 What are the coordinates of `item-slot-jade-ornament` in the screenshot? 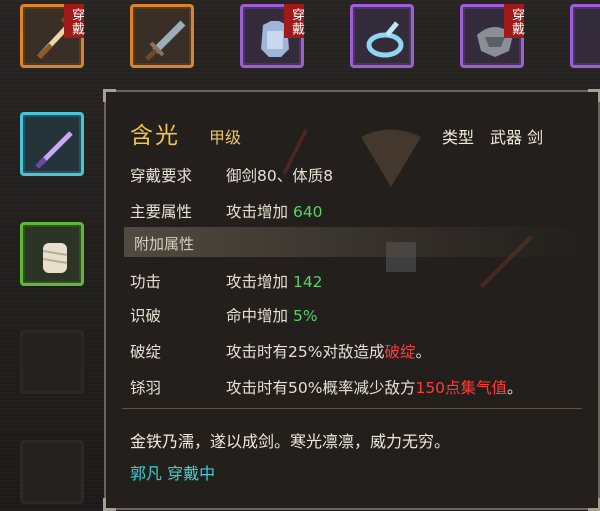 It's located at (382, 36).